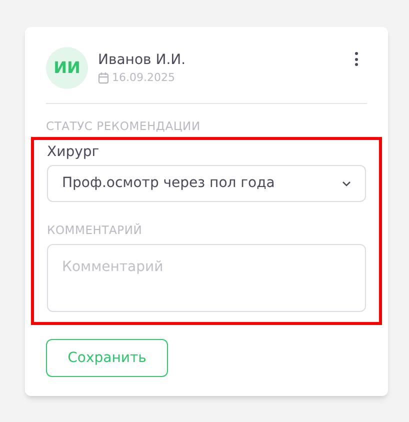 Image resolution: width=409 pixels, height=422 pixels. I want to click on comment-field: Комментарий, so click(206, 278).